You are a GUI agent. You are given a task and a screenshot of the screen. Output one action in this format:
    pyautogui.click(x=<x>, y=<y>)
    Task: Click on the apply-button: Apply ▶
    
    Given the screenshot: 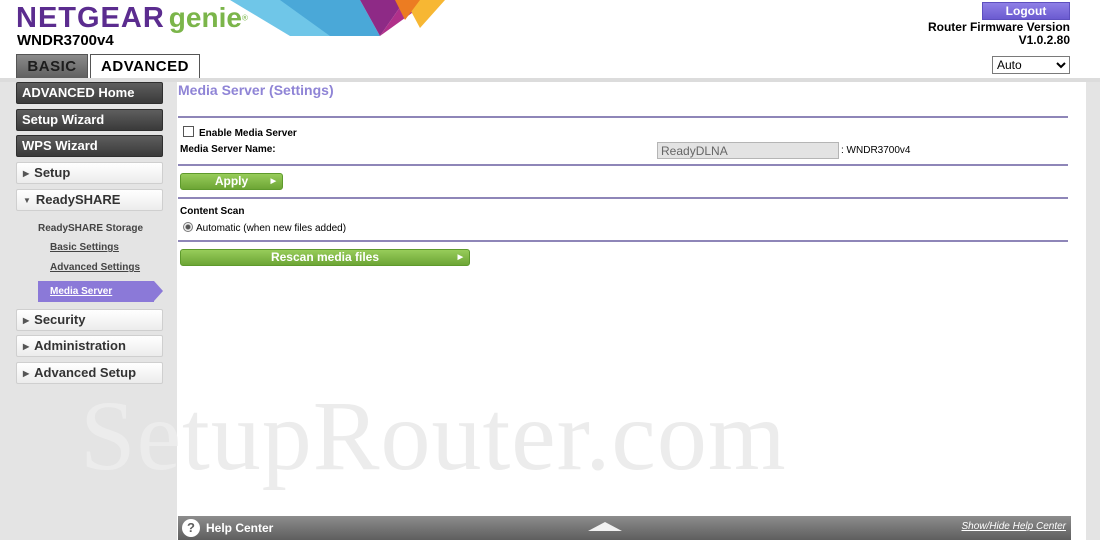 What is the action you would take?
    pyautogui.click(x=231, y=181)
    